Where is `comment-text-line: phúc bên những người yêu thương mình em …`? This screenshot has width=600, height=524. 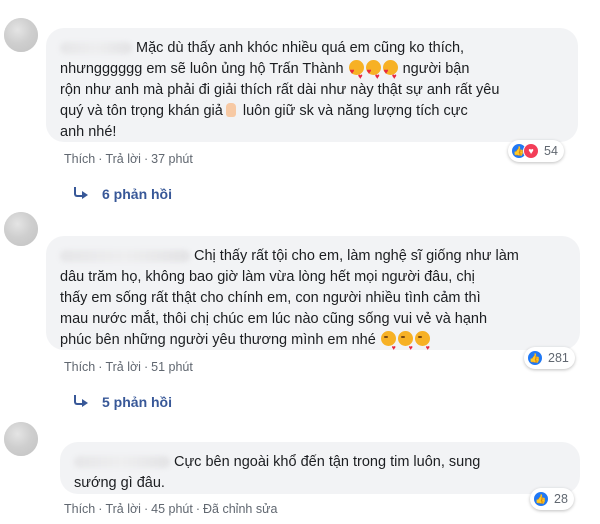
comment-text-line: phúc bên những người yêu thương mình em … is located at coordinates (218, 340).